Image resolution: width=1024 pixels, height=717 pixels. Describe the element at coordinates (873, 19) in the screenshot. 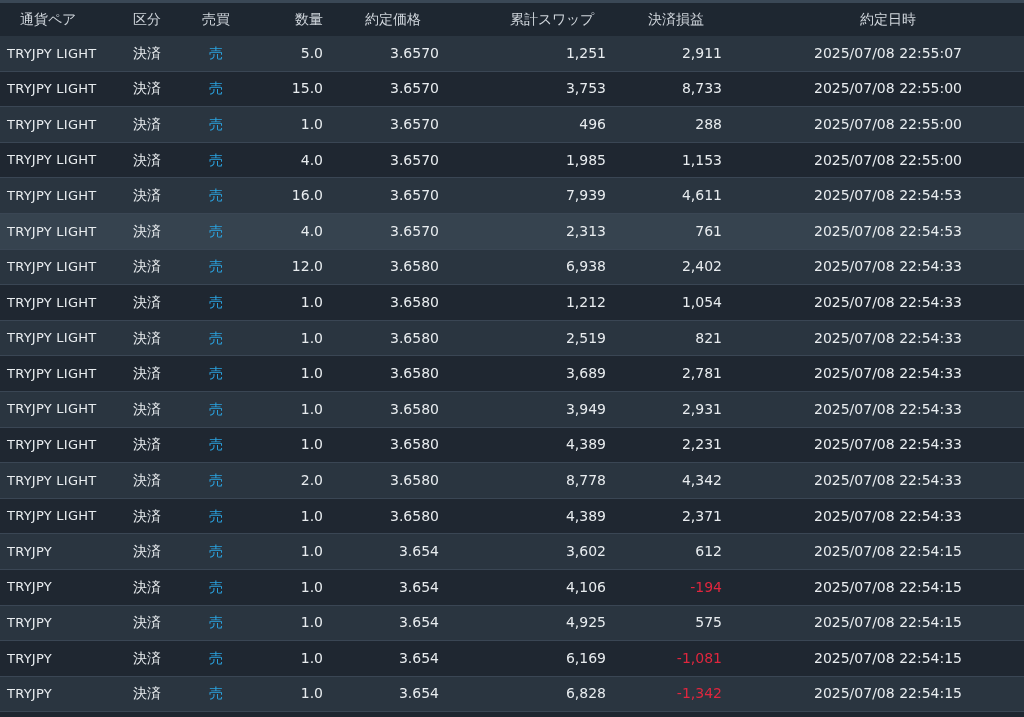

I see `column-header: 約定日時` at that location.